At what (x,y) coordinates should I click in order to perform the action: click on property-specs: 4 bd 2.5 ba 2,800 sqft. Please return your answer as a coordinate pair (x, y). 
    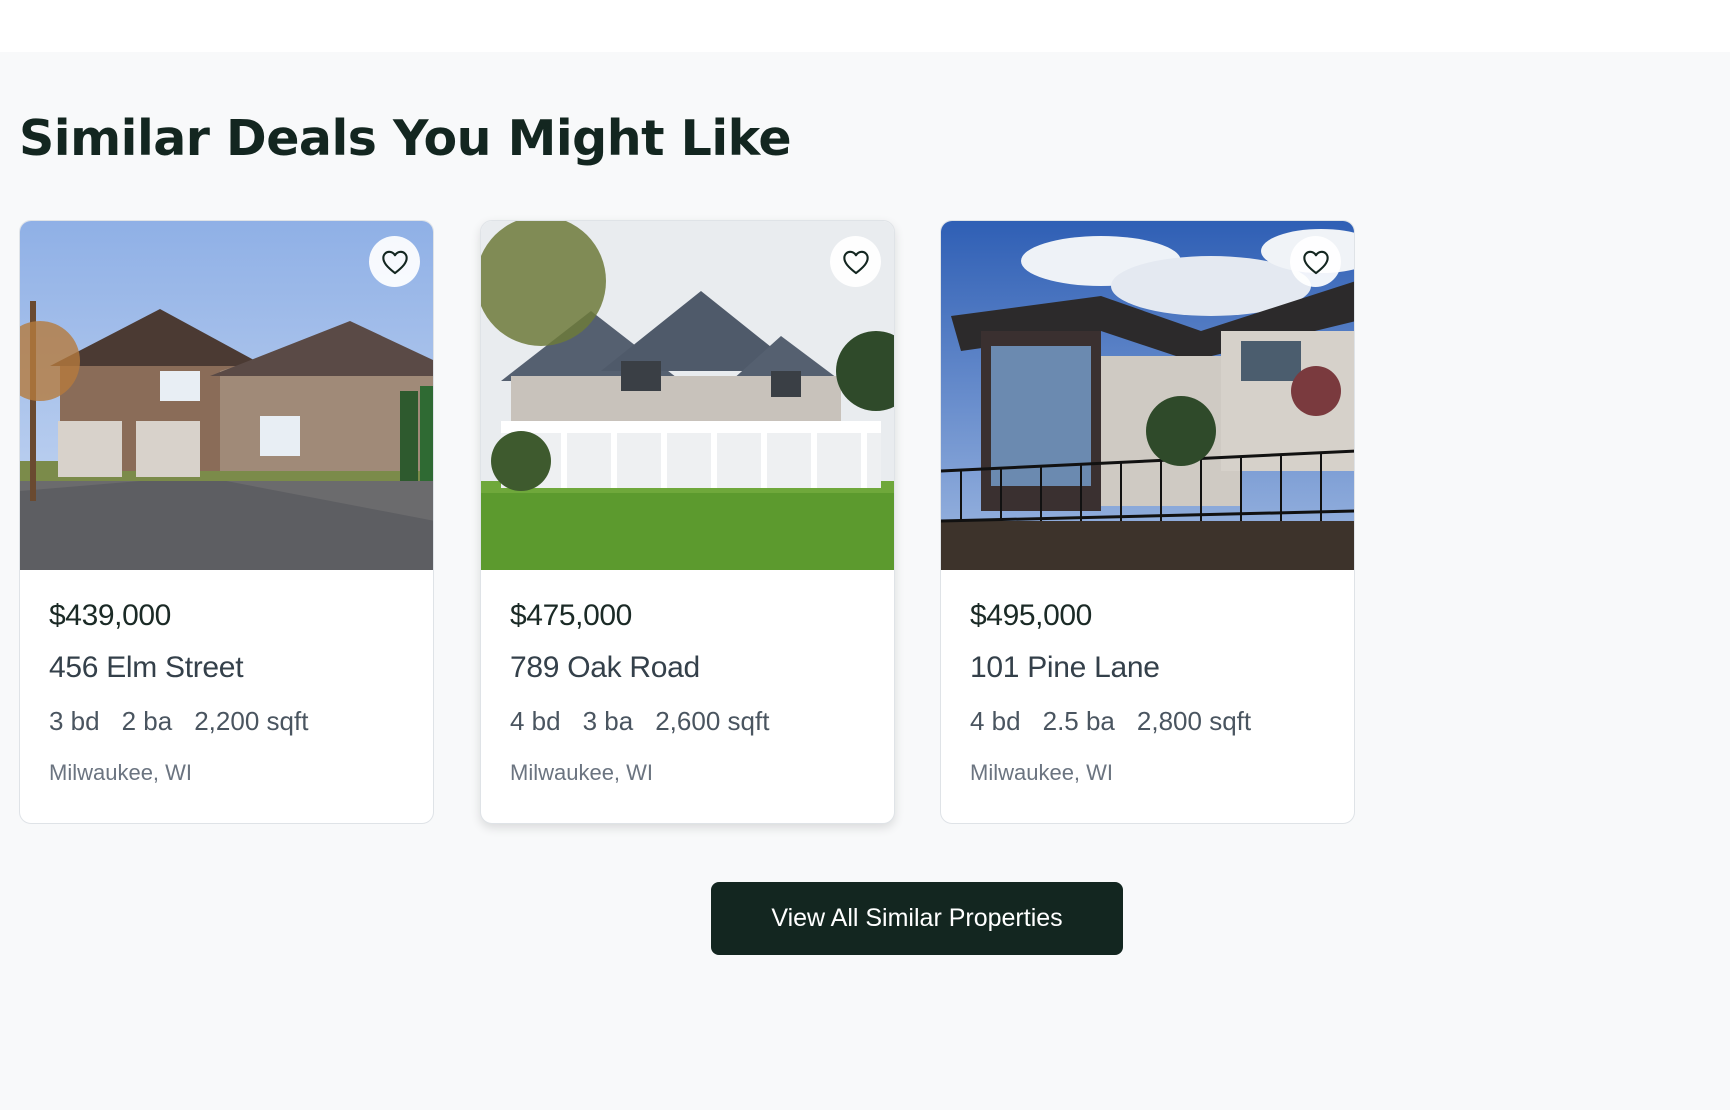
    Looking at the image, I should click on (1152, 726).